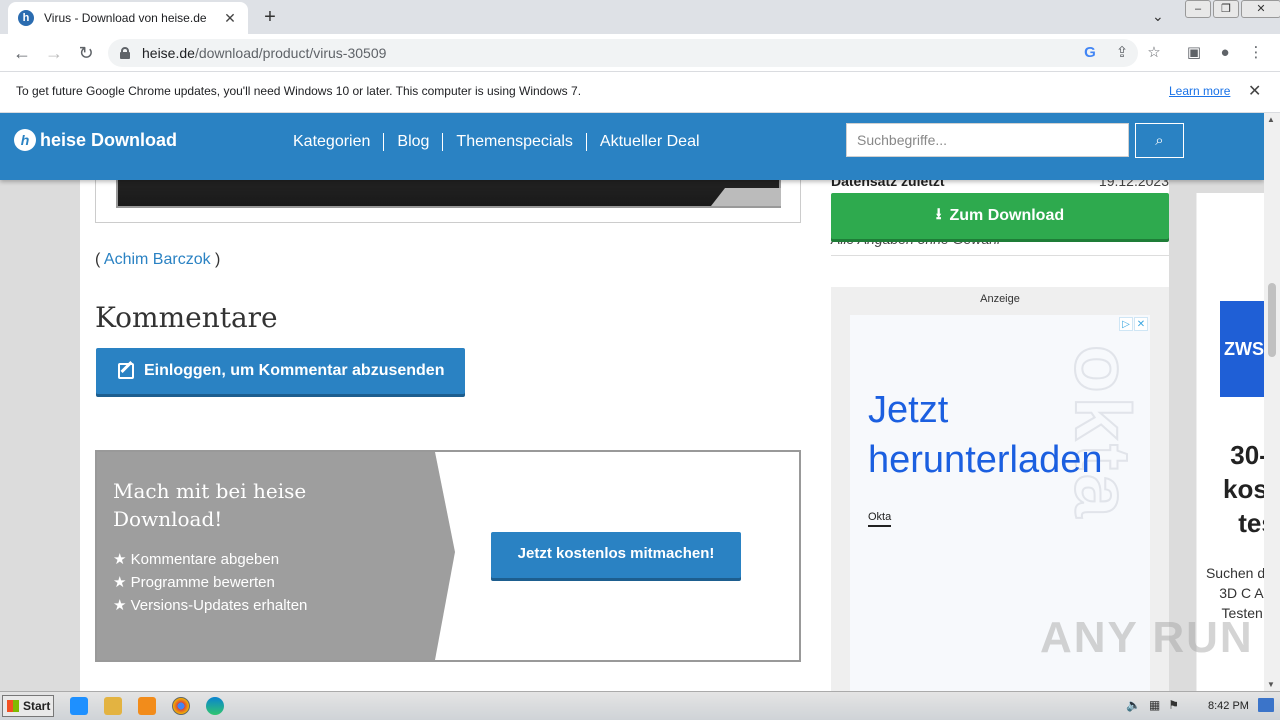 This screenshot has width=1280, height=720. I want to click on network-icon: ▦, so click(1154, 705).